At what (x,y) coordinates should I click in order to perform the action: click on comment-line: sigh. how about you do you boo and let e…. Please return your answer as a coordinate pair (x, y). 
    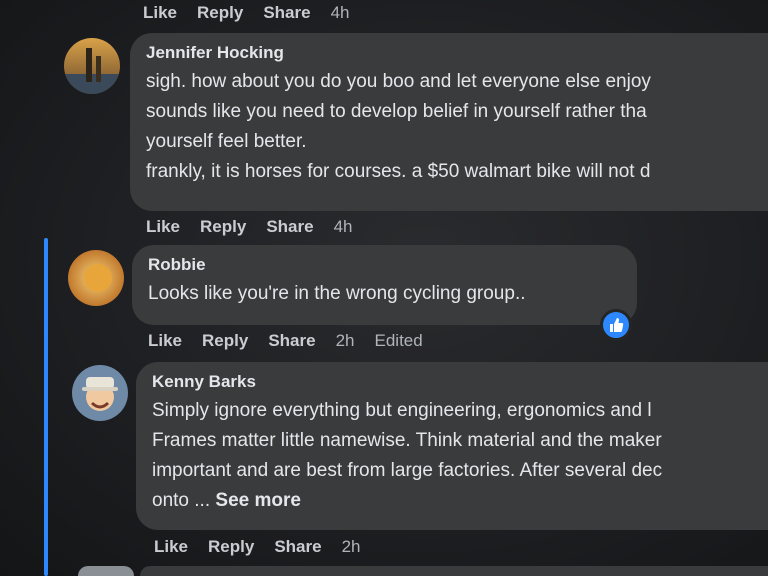
    Looking at the image, I should click on (398, 81).